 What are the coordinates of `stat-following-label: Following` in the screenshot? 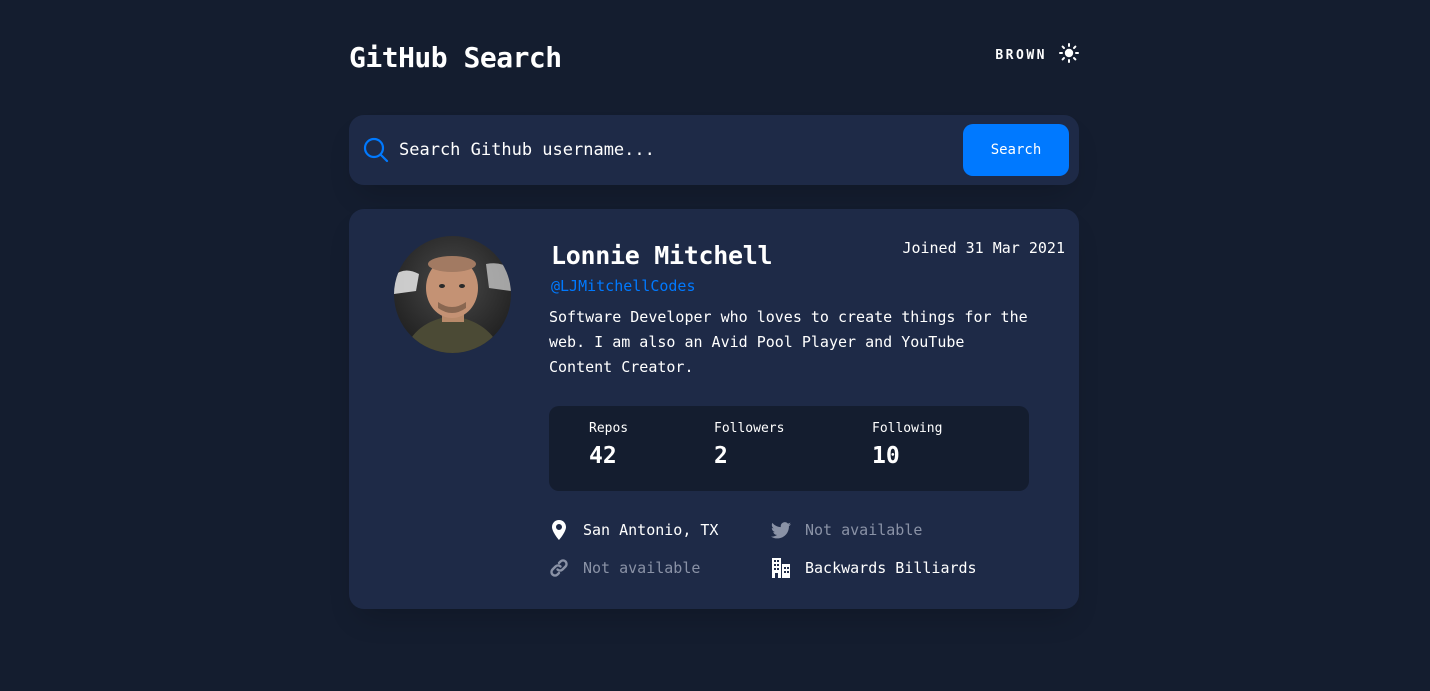 It's located at (907, 428).